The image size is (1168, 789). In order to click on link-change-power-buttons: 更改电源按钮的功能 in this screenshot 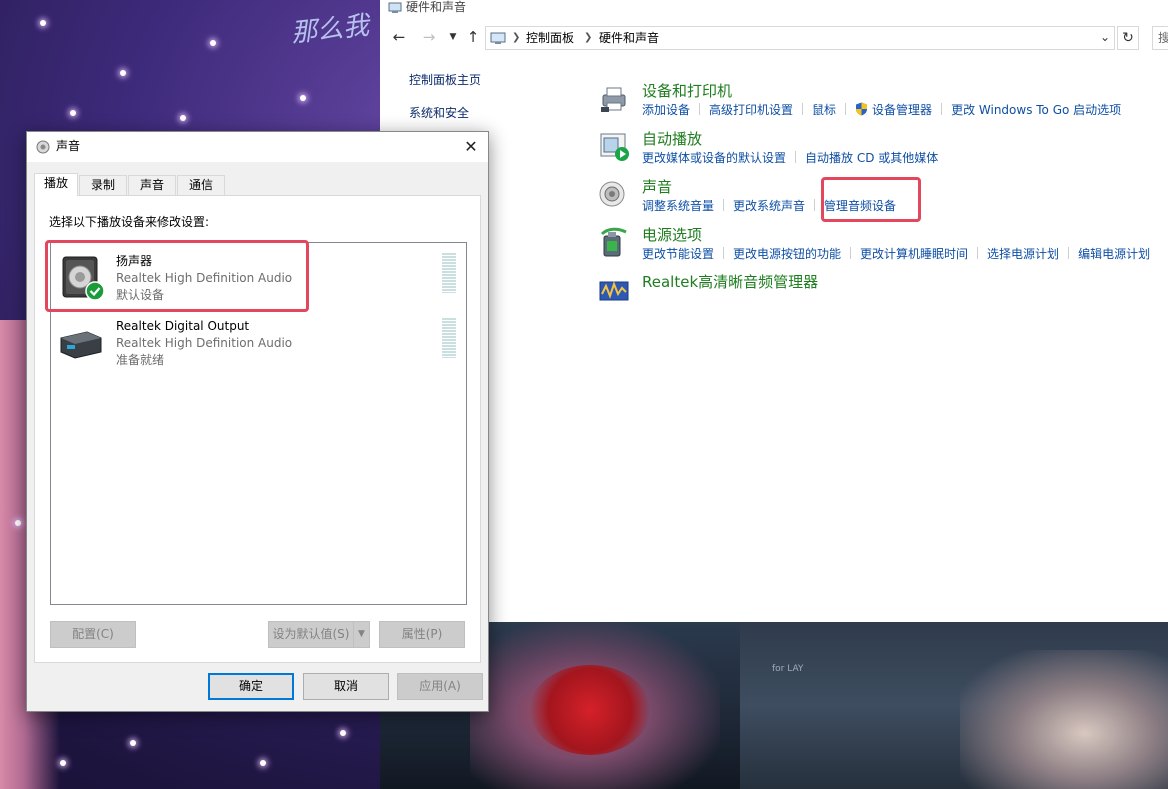, I will do `click(787, 254)`.